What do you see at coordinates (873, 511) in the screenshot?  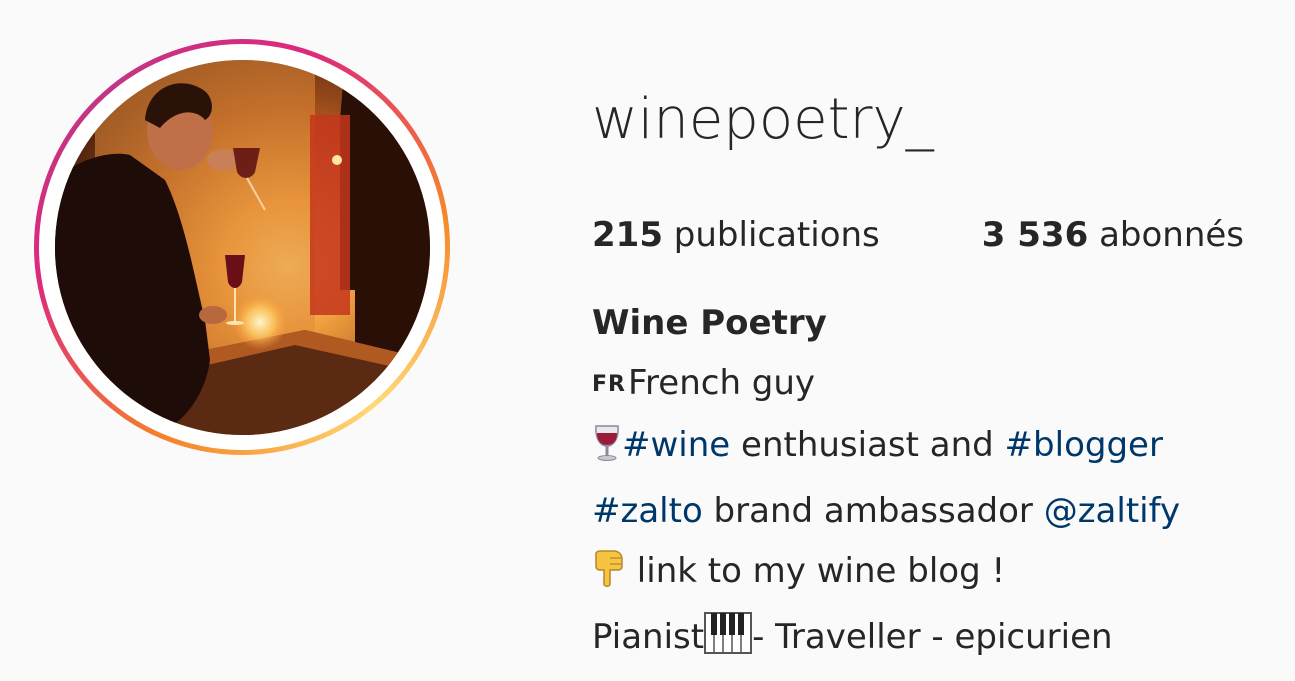 I see `bio-text: brand ambassador` at bounding box center [873, 511].